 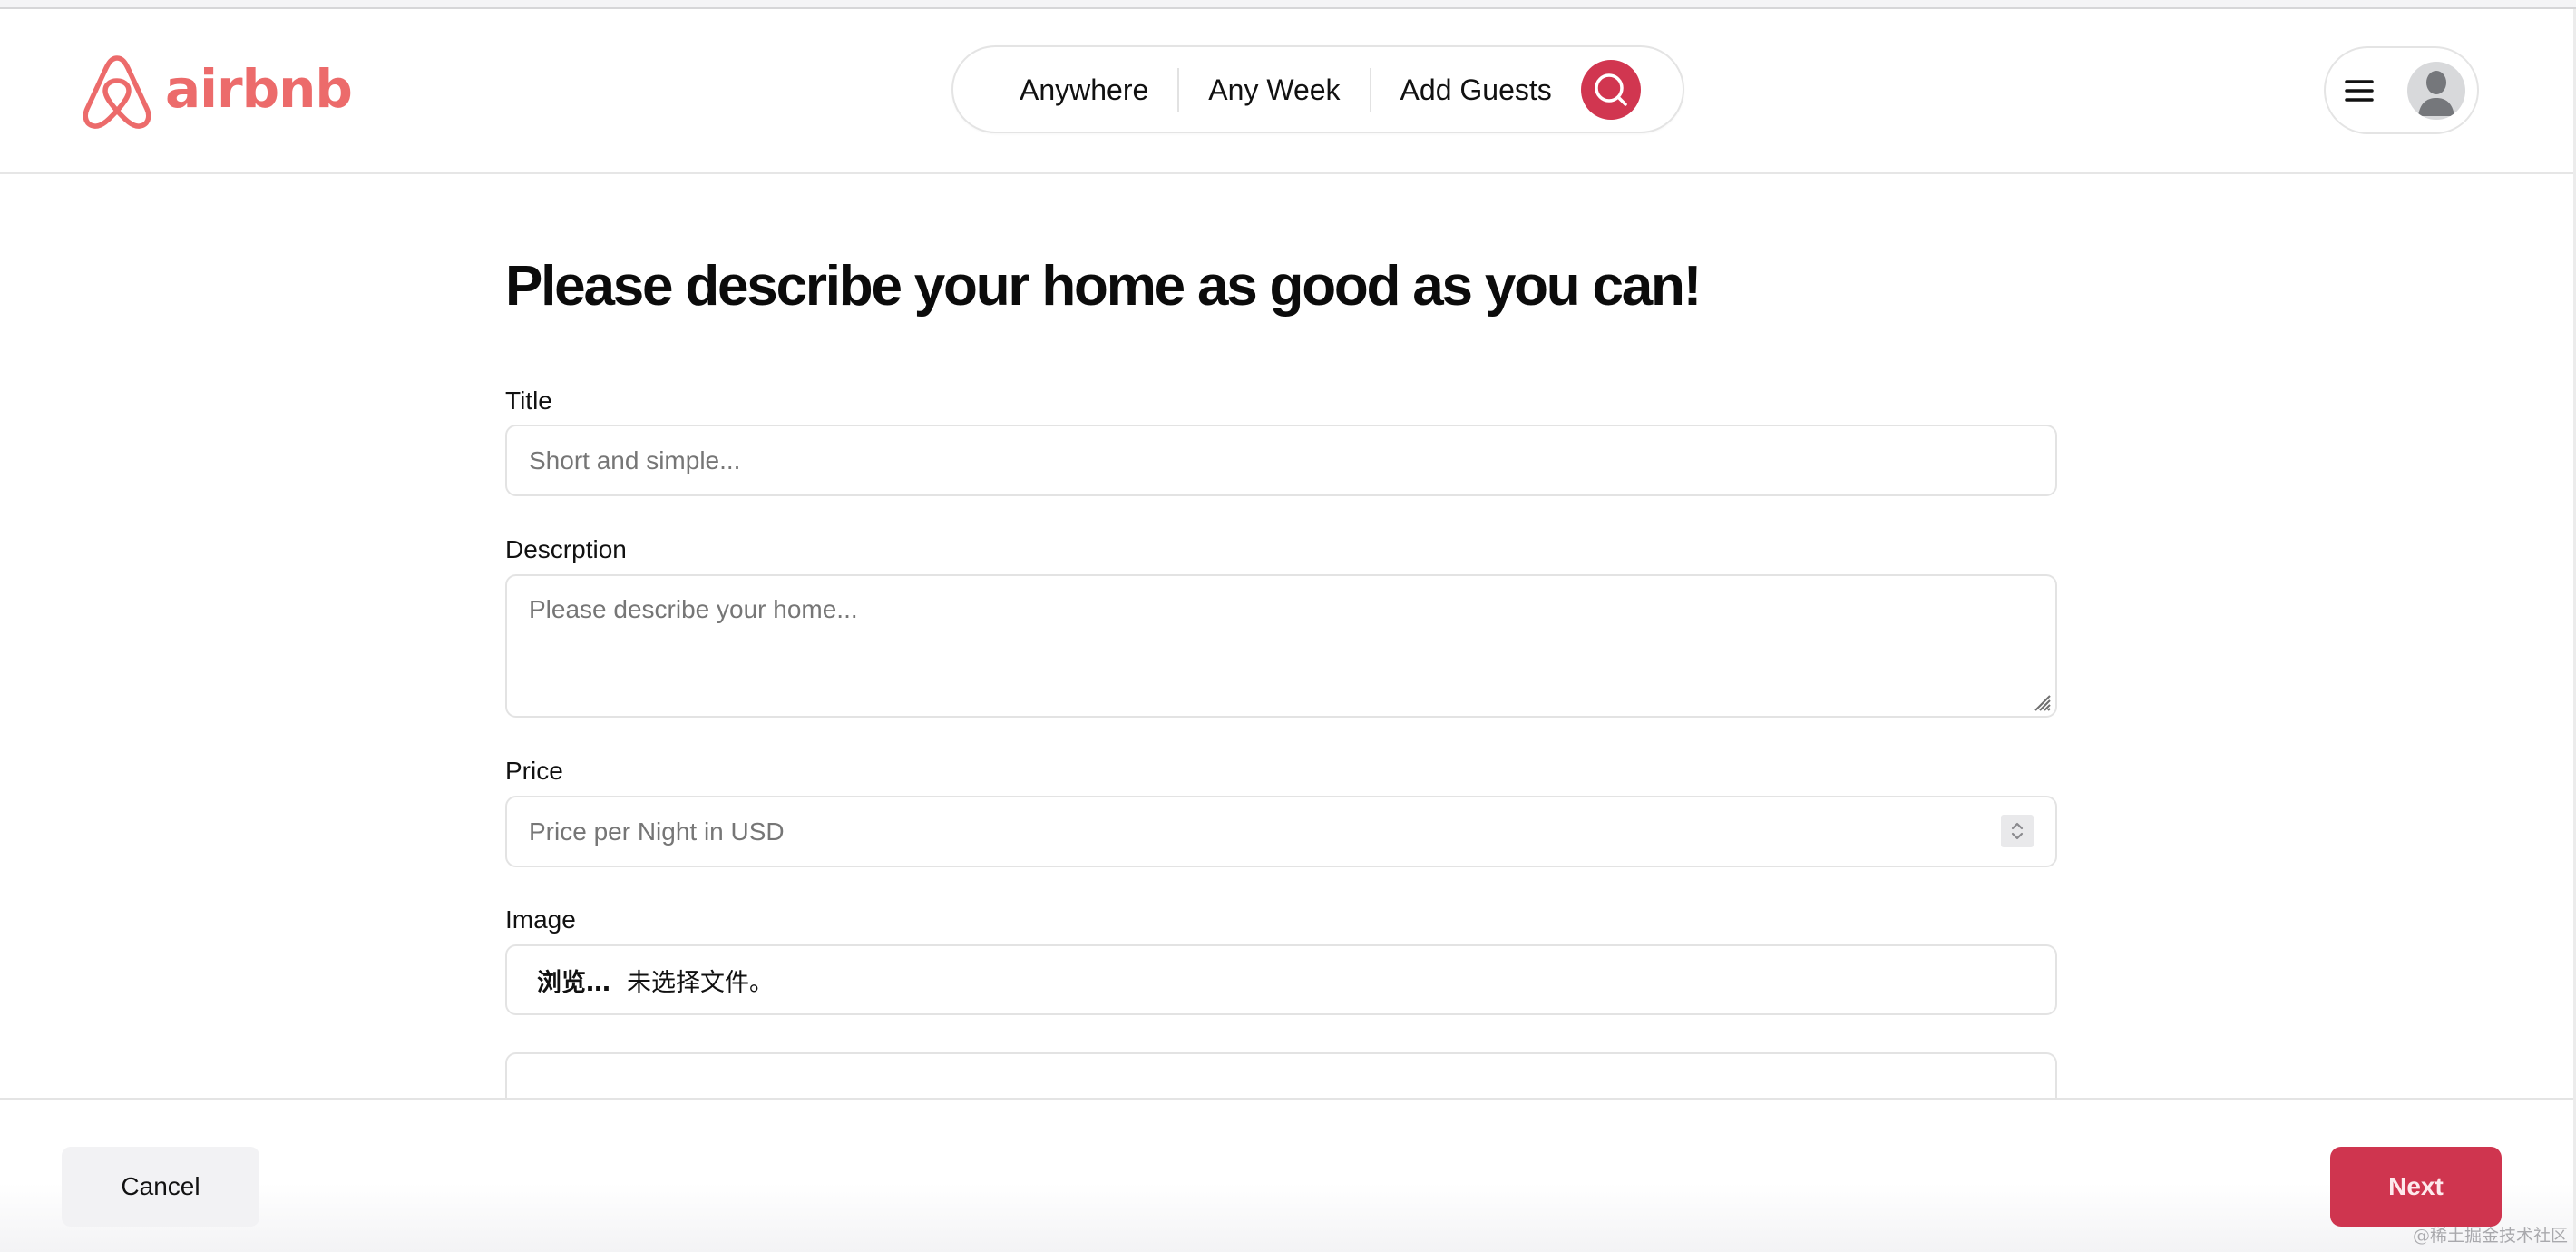 I want to click on price-input, so click(x=1281, y=832).